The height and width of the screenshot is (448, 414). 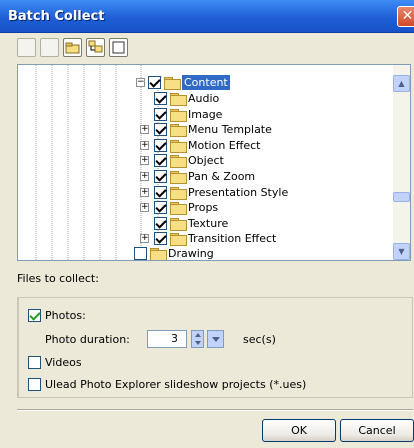 What do you see at coordinates (167, 339) in the screenshot?
I see `photo-duration-input: 3` at bounding box center [167, 339].